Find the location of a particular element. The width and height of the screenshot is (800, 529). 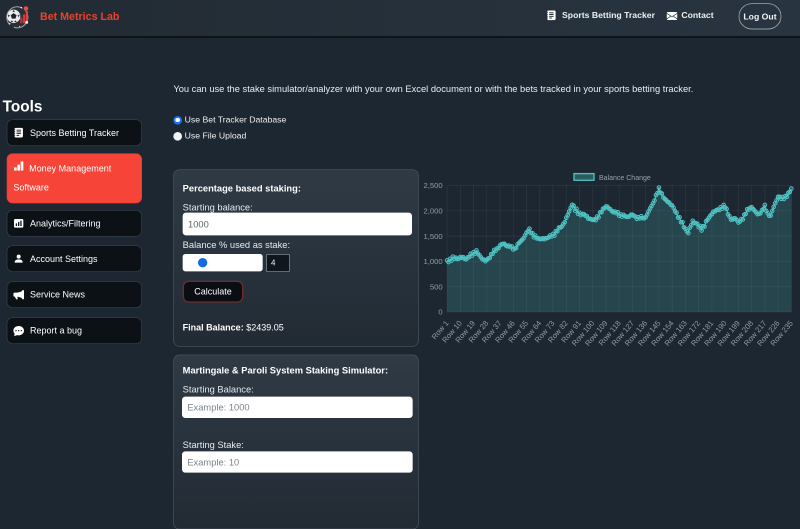

svg-text: 1,000 is located at coordinates (432, 261).